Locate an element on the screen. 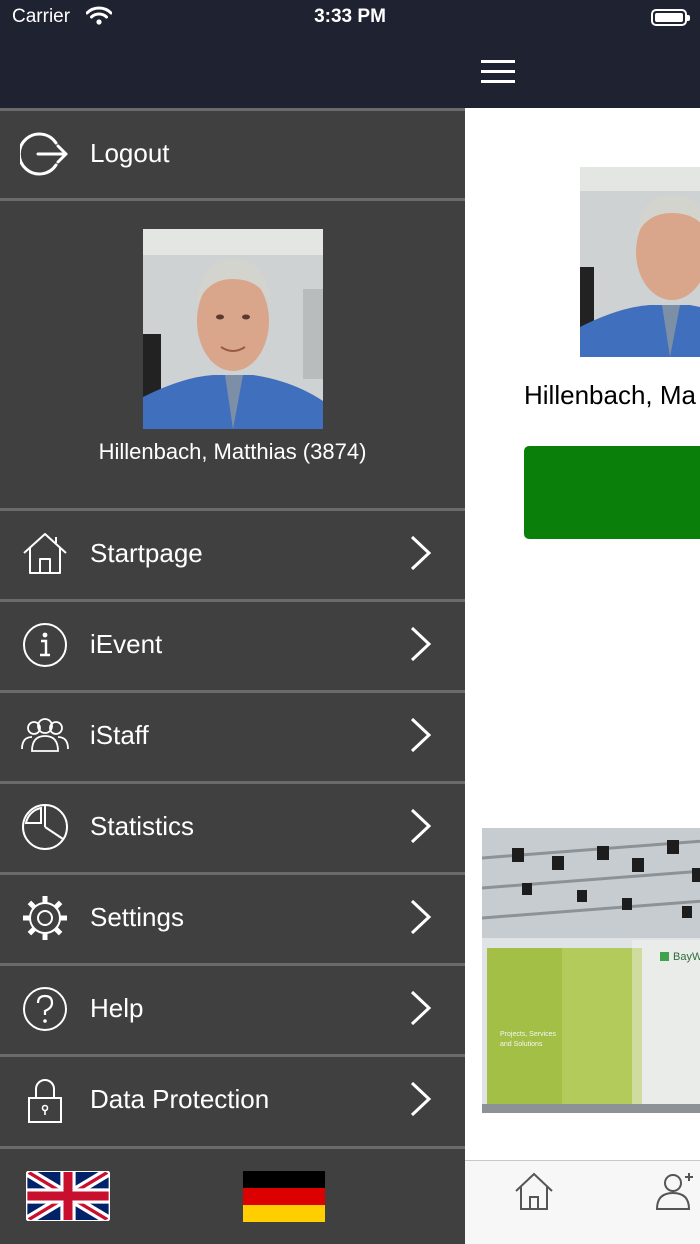 The height and width of the screenshot is (1244, 700). menu-item-help: Help is located at coordinates (232, 1007).